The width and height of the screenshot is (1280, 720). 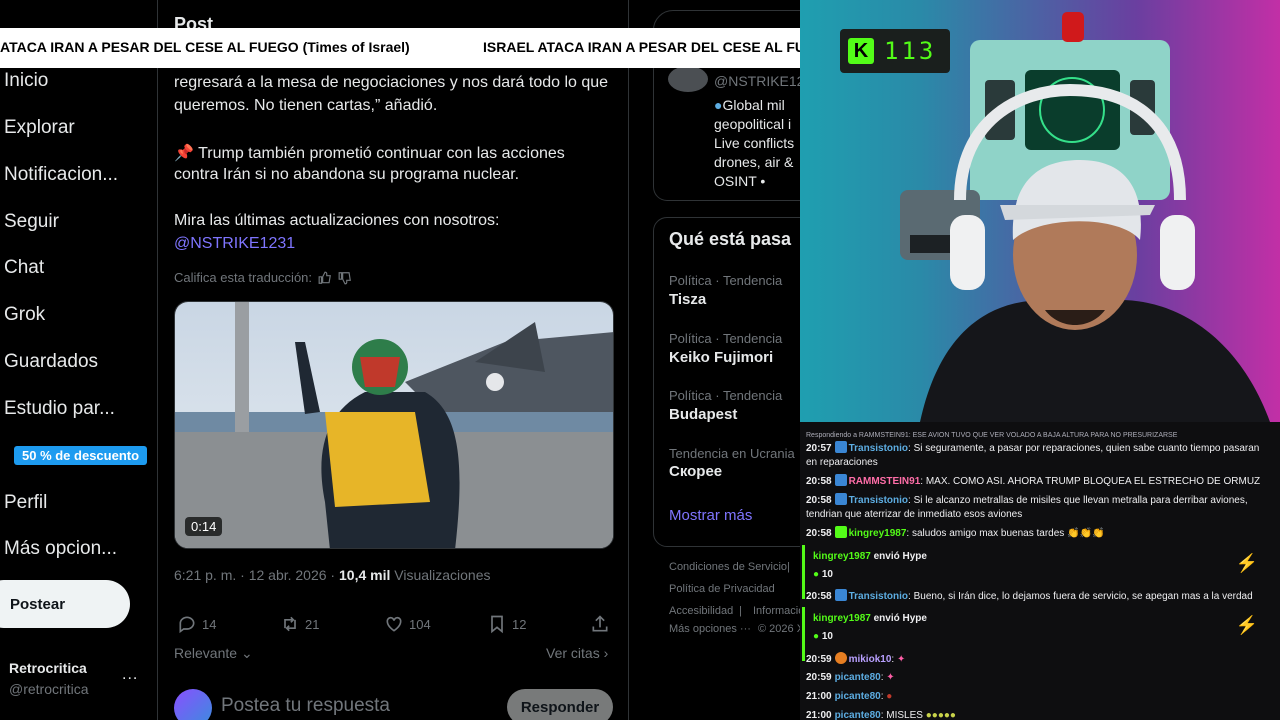 I want to click on trend-item: Tisza, so click(x=687, y=299).